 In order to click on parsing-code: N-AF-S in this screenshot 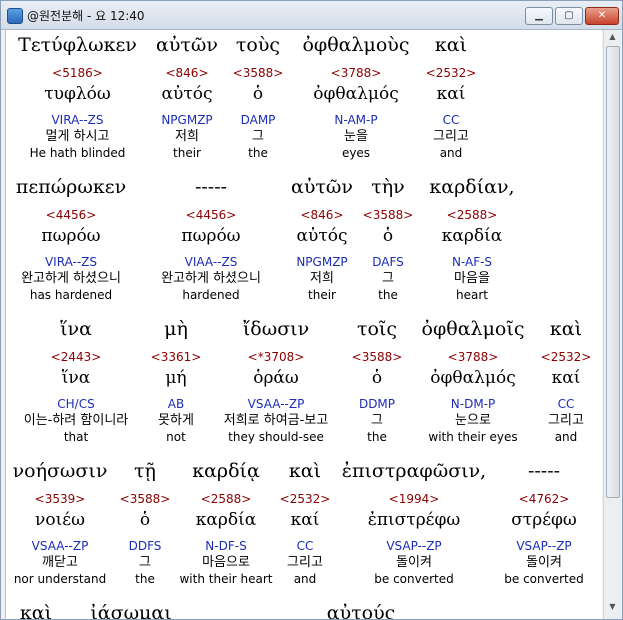, I will do `click(472, 262)`.